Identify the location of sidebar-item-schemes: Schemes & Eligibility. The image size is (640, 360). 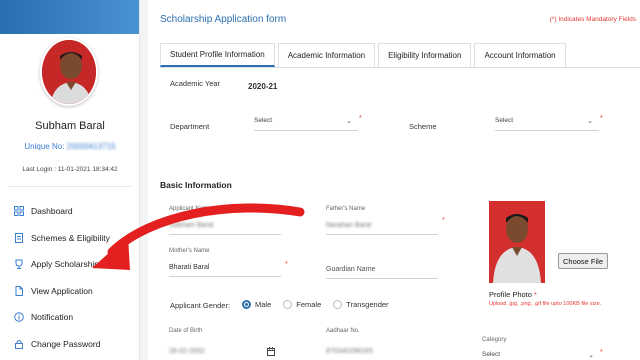
(69, 238).